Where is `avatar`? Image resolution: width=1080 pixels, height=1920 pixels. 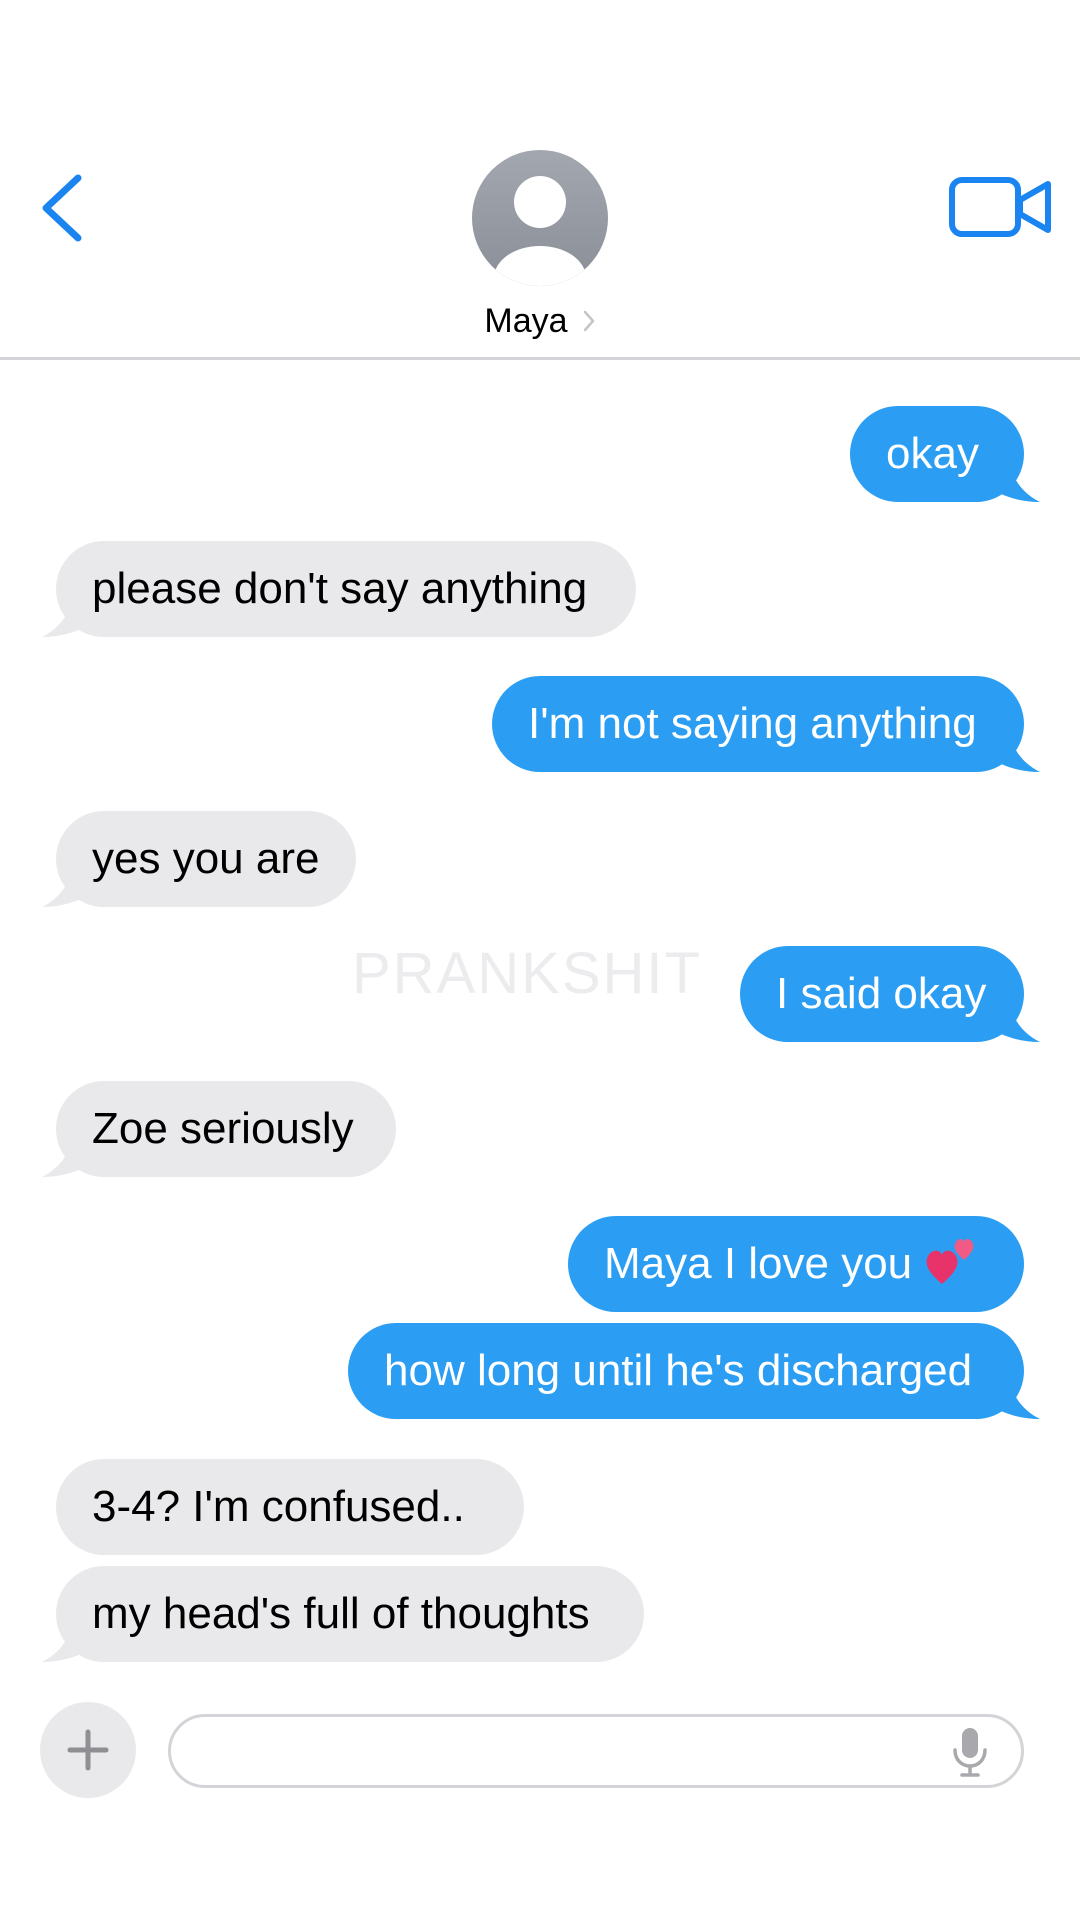
avatar is located at coordinates (540, 218).